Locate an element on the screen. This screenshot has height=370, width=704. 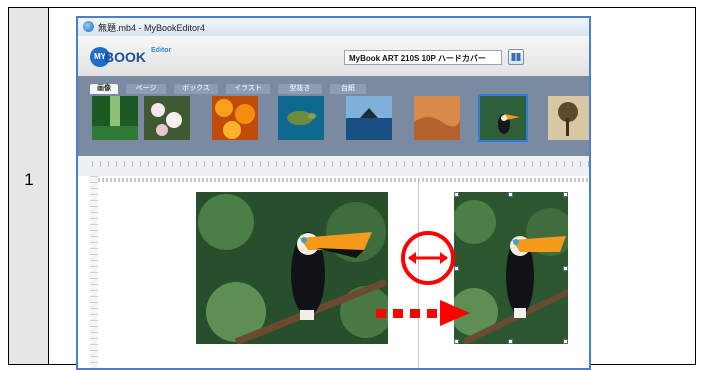
tab-mounts: 台紙 is located at coordinates (348, 89).